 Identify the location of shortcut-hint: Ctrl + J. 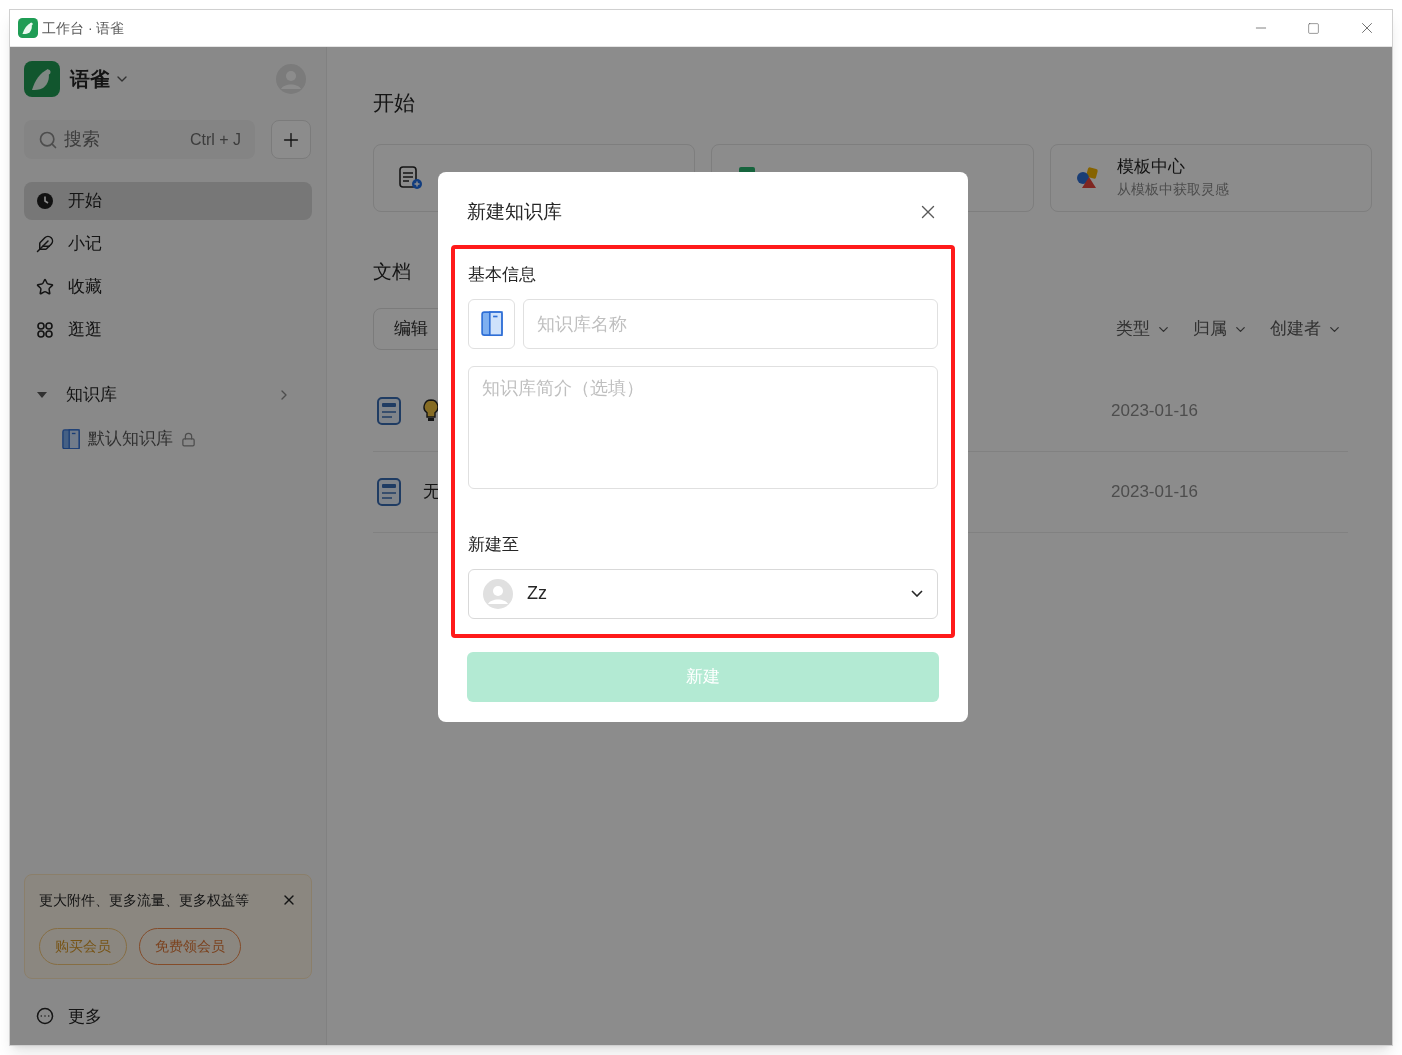
(215, 139).